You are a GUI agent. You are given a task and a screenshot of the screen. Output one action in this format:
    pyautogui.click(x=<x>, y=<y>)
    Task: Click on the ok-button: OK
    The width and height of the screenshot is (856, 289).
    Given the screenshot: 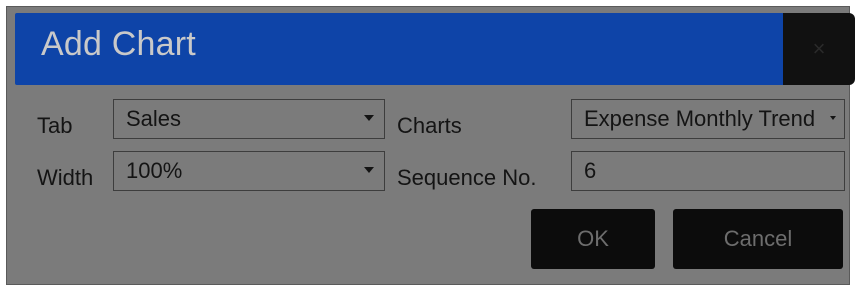 What is the action you would take?
    pyautogui.click(x=593, y=239)
    